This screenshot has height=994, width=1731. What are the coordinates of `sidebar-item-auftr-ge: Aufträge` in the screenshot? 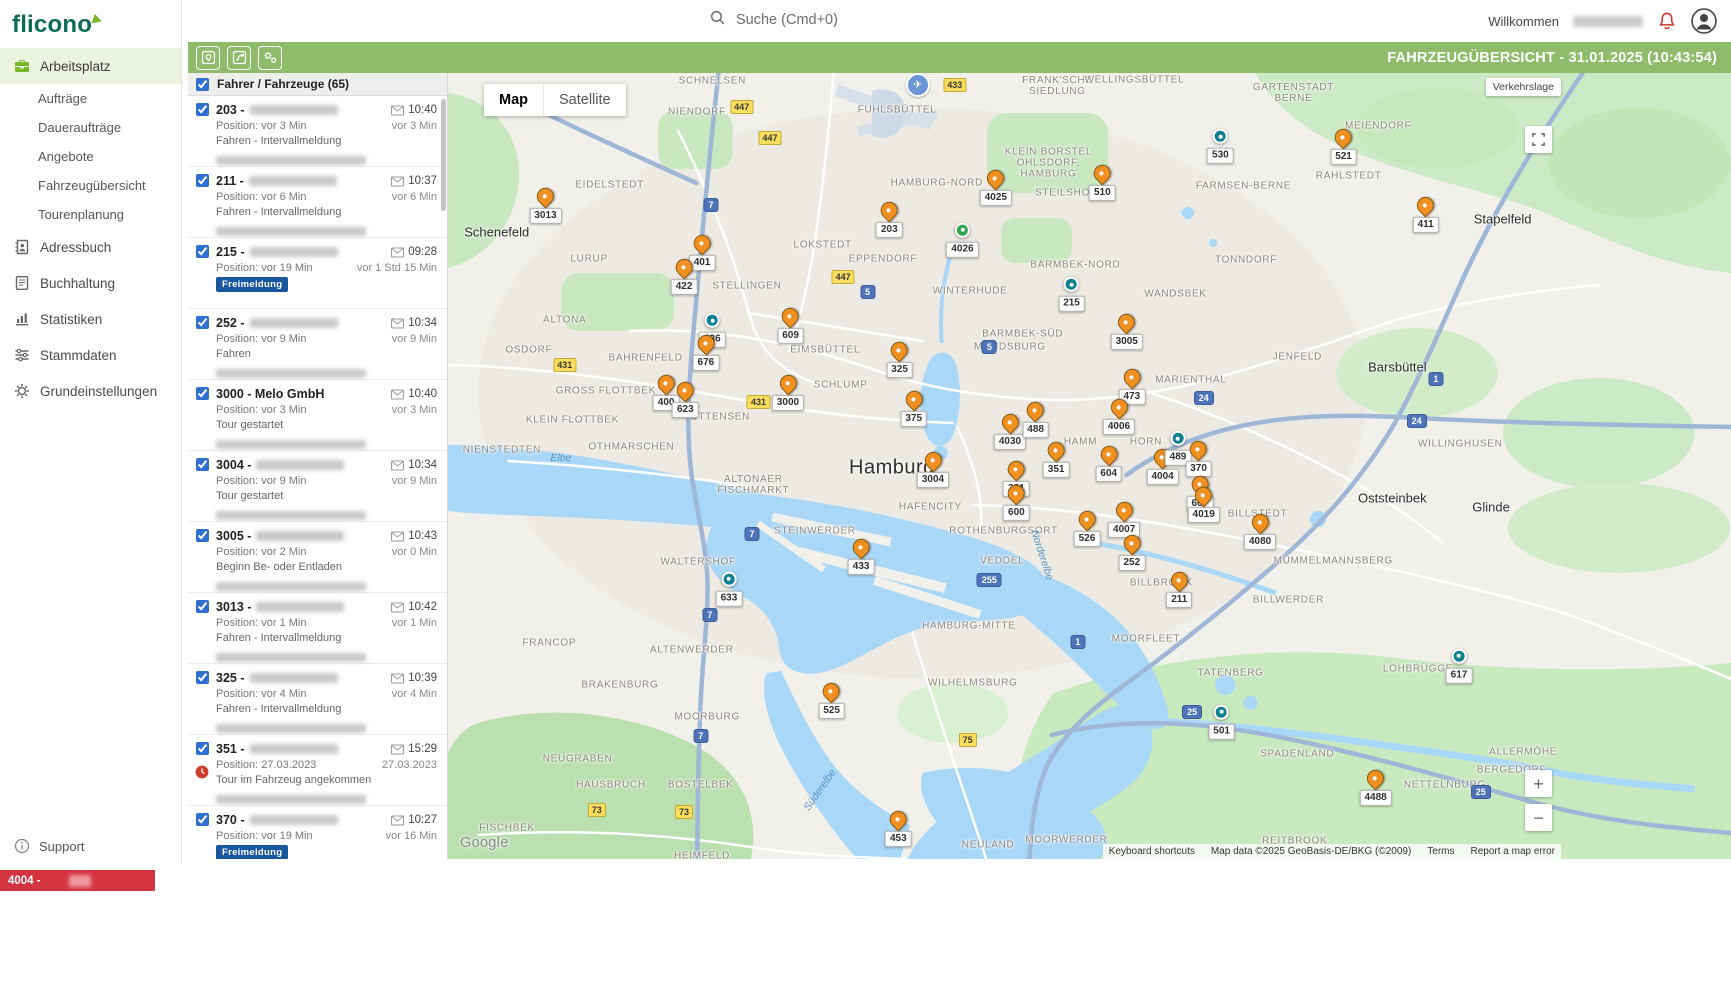 It's located at (90, 98).